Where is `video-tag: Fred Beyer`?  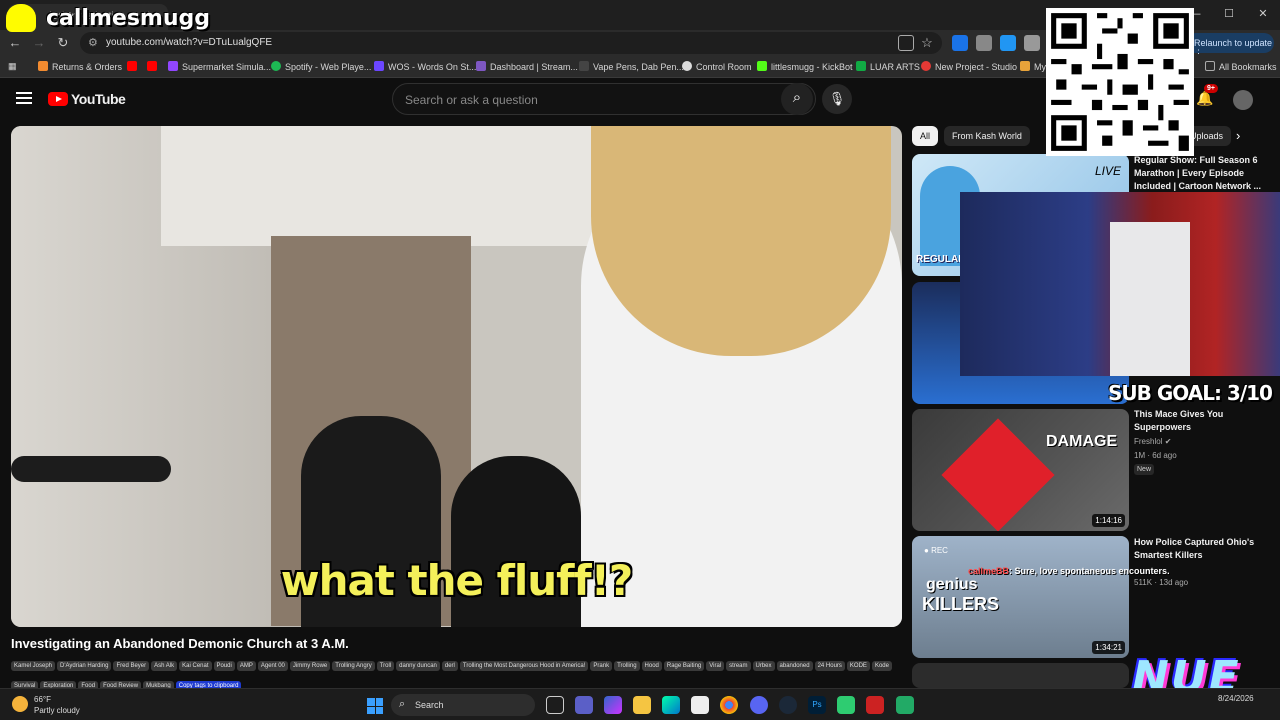
video-tag: Fred Beyer is located at coordinates (131, 666).